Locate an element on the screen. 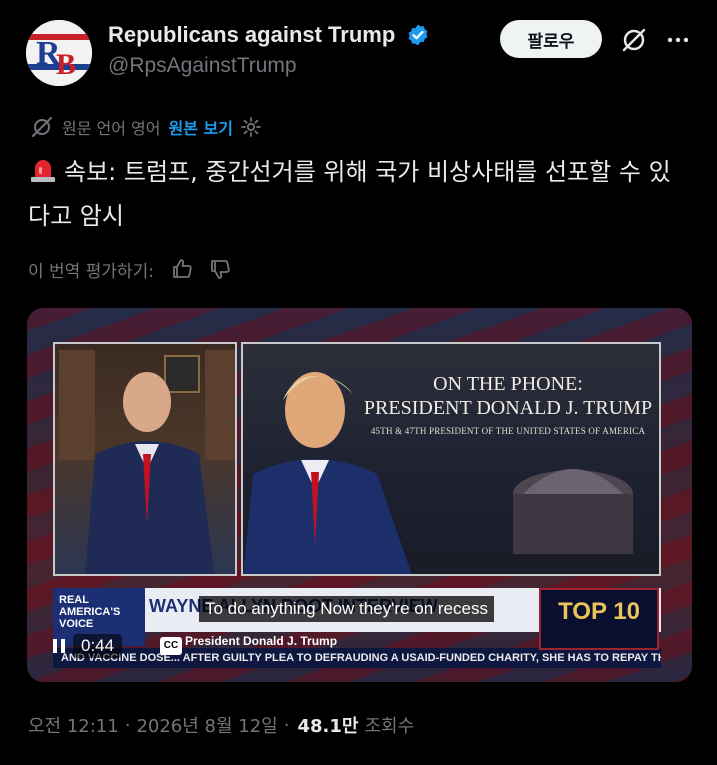  video-left-panel is located at coordinates (145, 459).